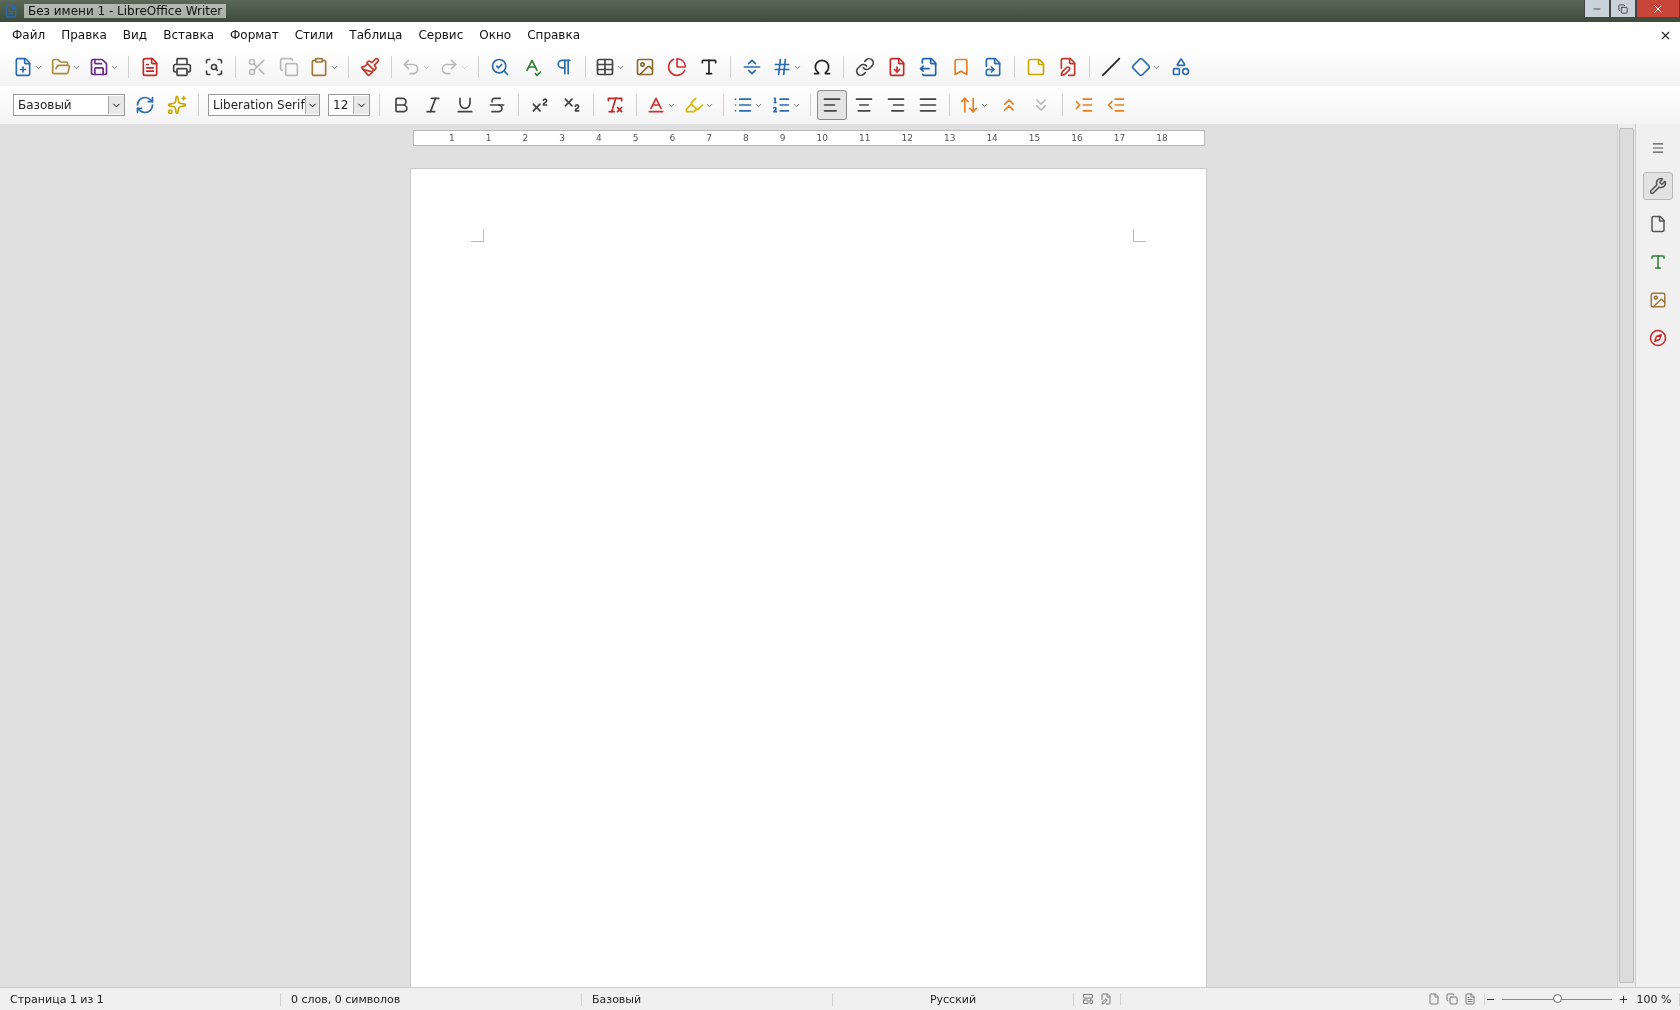 The image size is (1680, 1010). What do you see at coordinates (319, 67) in the screenshot?
I see `clipboard-icon` at bounding box center [319, 67].